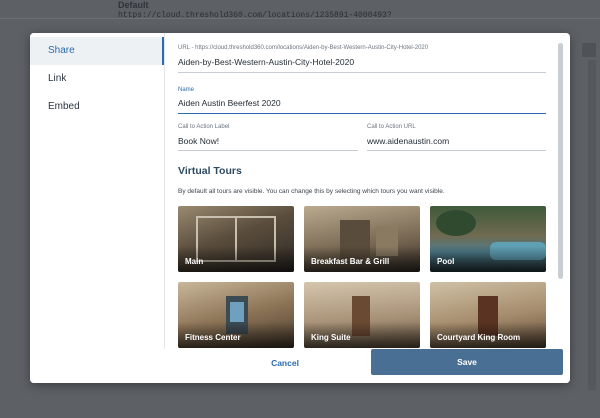  I want to click on tour-card-label: Breakfast Bar & Grill, so click(350, 261).